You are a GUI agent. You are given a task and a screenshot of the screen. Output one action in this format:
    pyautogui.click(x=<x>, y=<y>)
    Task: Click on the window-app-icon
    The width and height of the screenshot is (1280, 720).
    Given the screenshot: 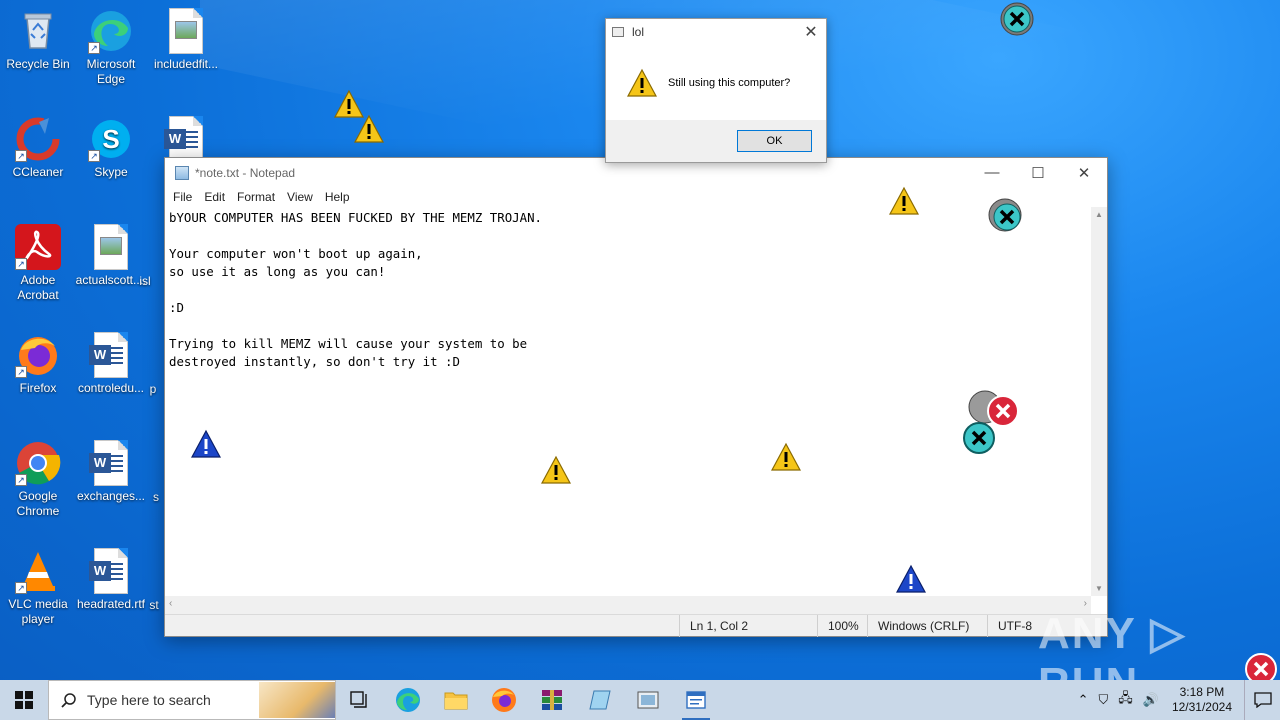 What is the action you would take?
    pyautogui.click(x=618, y=32)
    